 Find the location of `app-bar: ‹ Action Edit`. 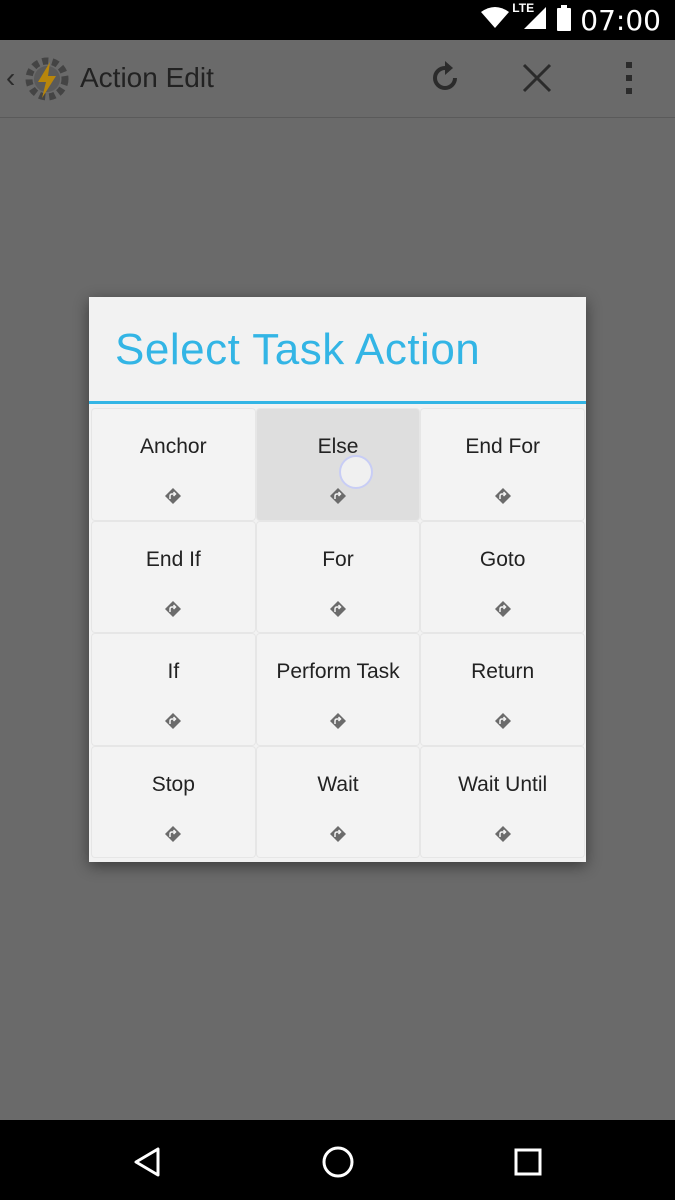

app-bar: ‹ Action Edit is located at coordinates (337, 79).